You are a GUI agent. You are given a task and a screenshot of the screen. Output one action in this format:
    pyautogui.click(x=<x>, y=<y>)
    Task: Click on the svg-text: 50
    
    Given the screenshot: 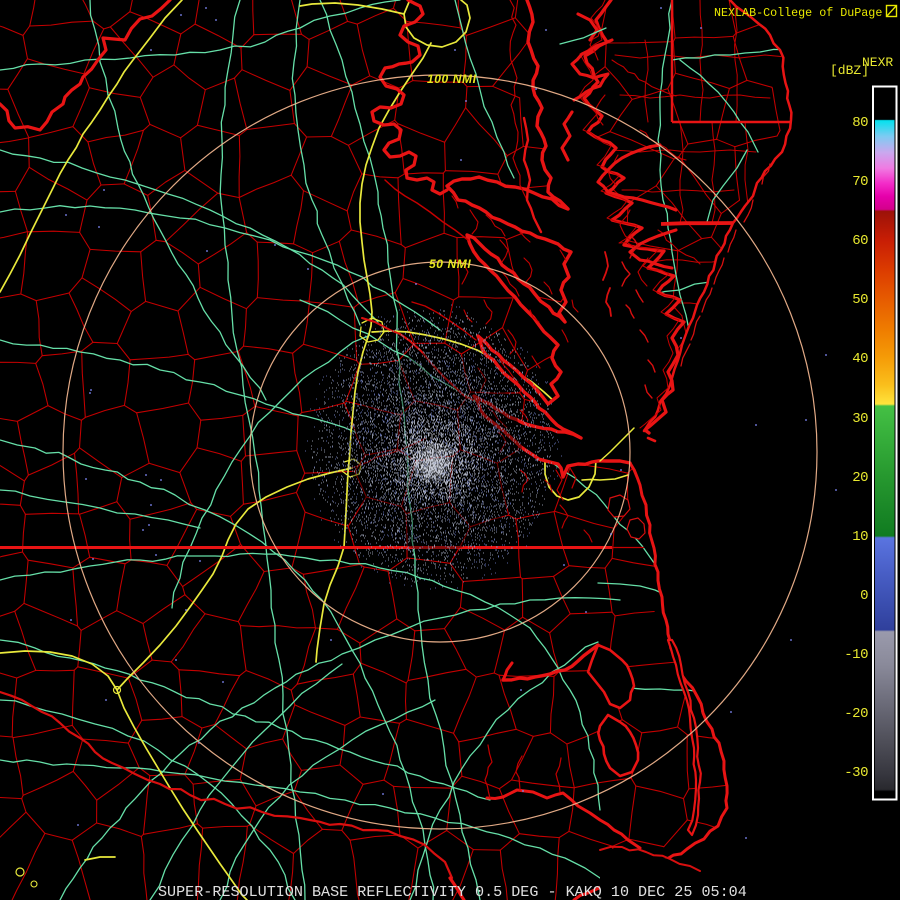 What is the action you would take?
    pyautogui.click(x=860, y=300)
    